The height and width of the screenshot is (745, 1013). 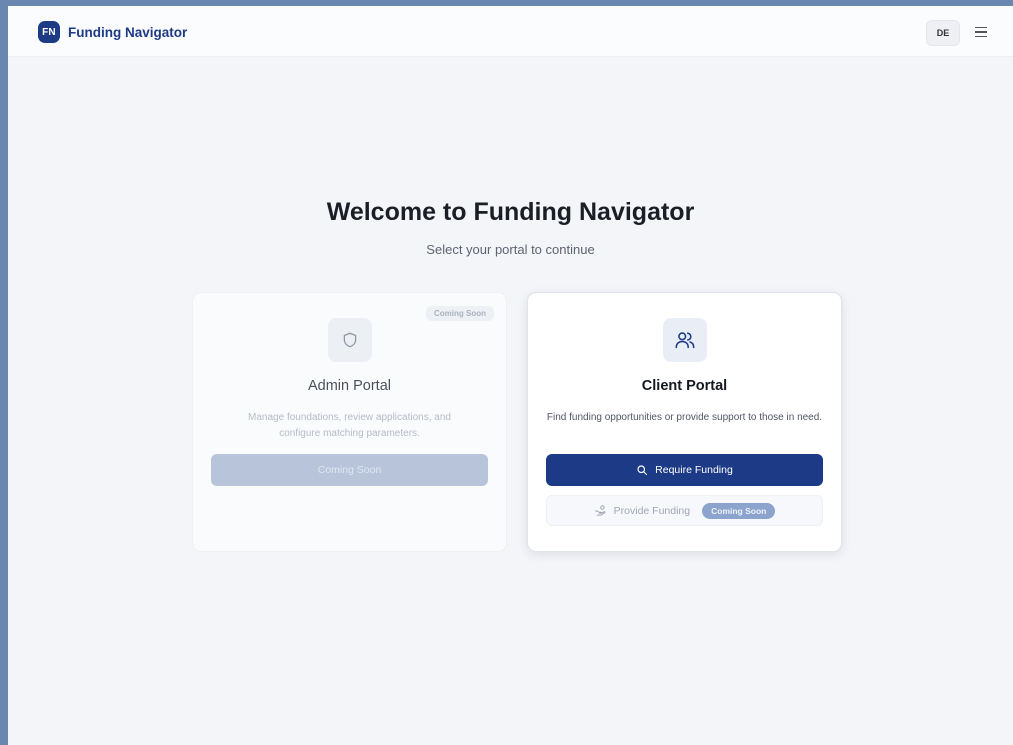 I want to click on provide-funding-button: Provide Funding Coming Soon, so click(x=684, y=510).